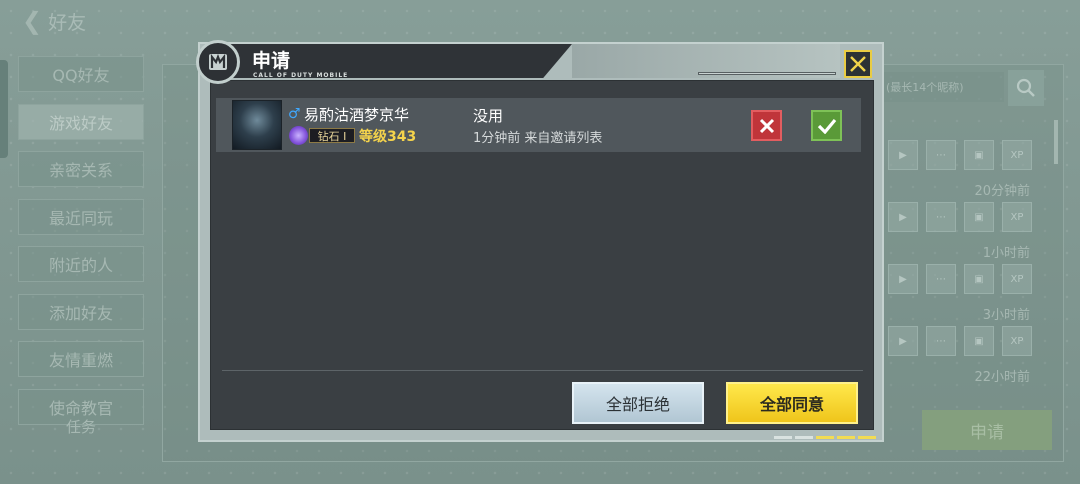 Image resolution: width=1080 pixels, height=484 pixels. What do you see at coordinates (67, 22) in the screenshot?
I see `bg-page-title: 好友` at bounding box center [67, 22].